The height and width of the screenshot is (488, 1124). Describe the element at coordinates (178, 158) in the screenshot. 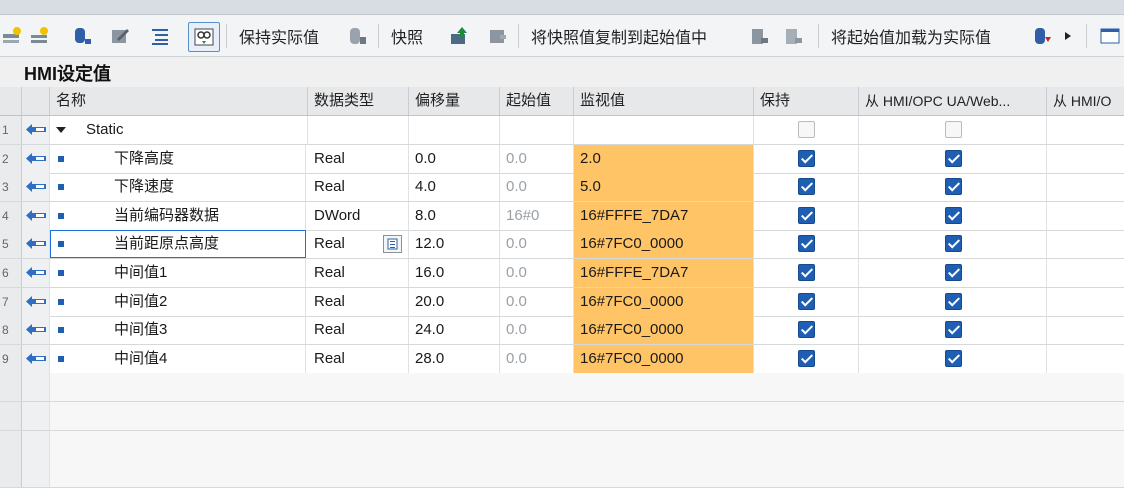

I see `name-cell: 下降高度` at that location.